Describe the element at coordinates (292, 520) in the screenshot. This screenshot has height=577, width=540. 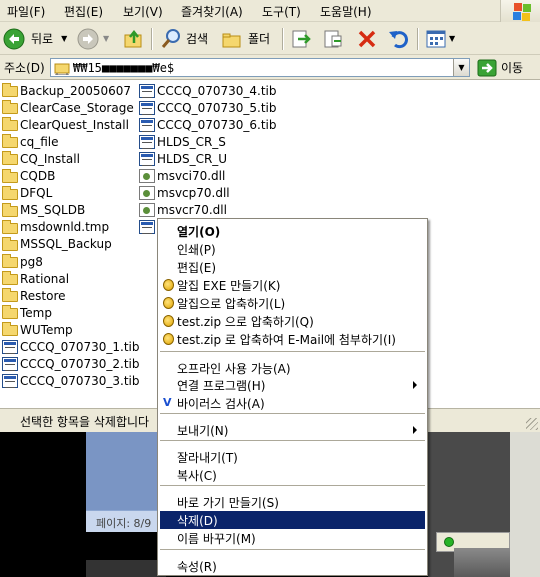
I see `menu-item-삭제: 삭제(D)` at that location.